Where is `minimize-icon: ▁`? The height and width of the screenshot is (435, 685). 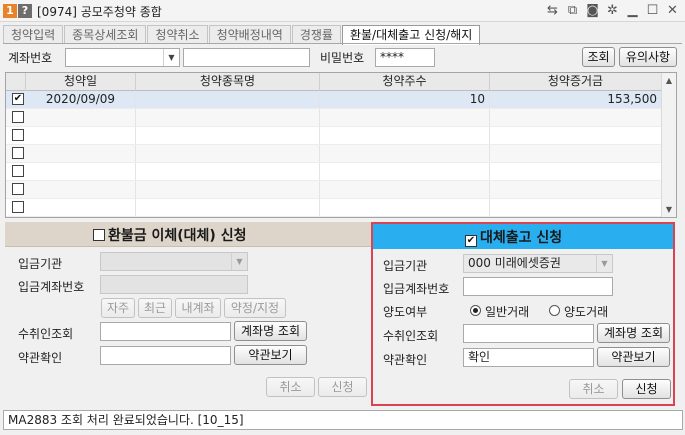
minimize-icon: ▁ is located at coordinates (632, 10).